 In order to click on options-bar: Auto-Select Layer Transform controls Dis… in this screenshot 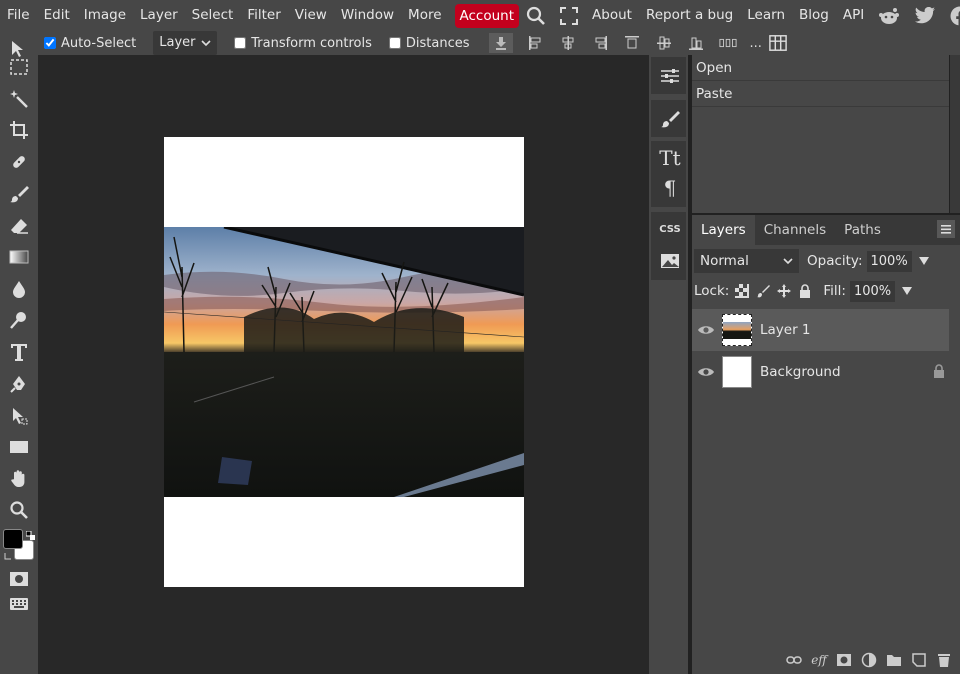, I will do `click(480, 43)`.